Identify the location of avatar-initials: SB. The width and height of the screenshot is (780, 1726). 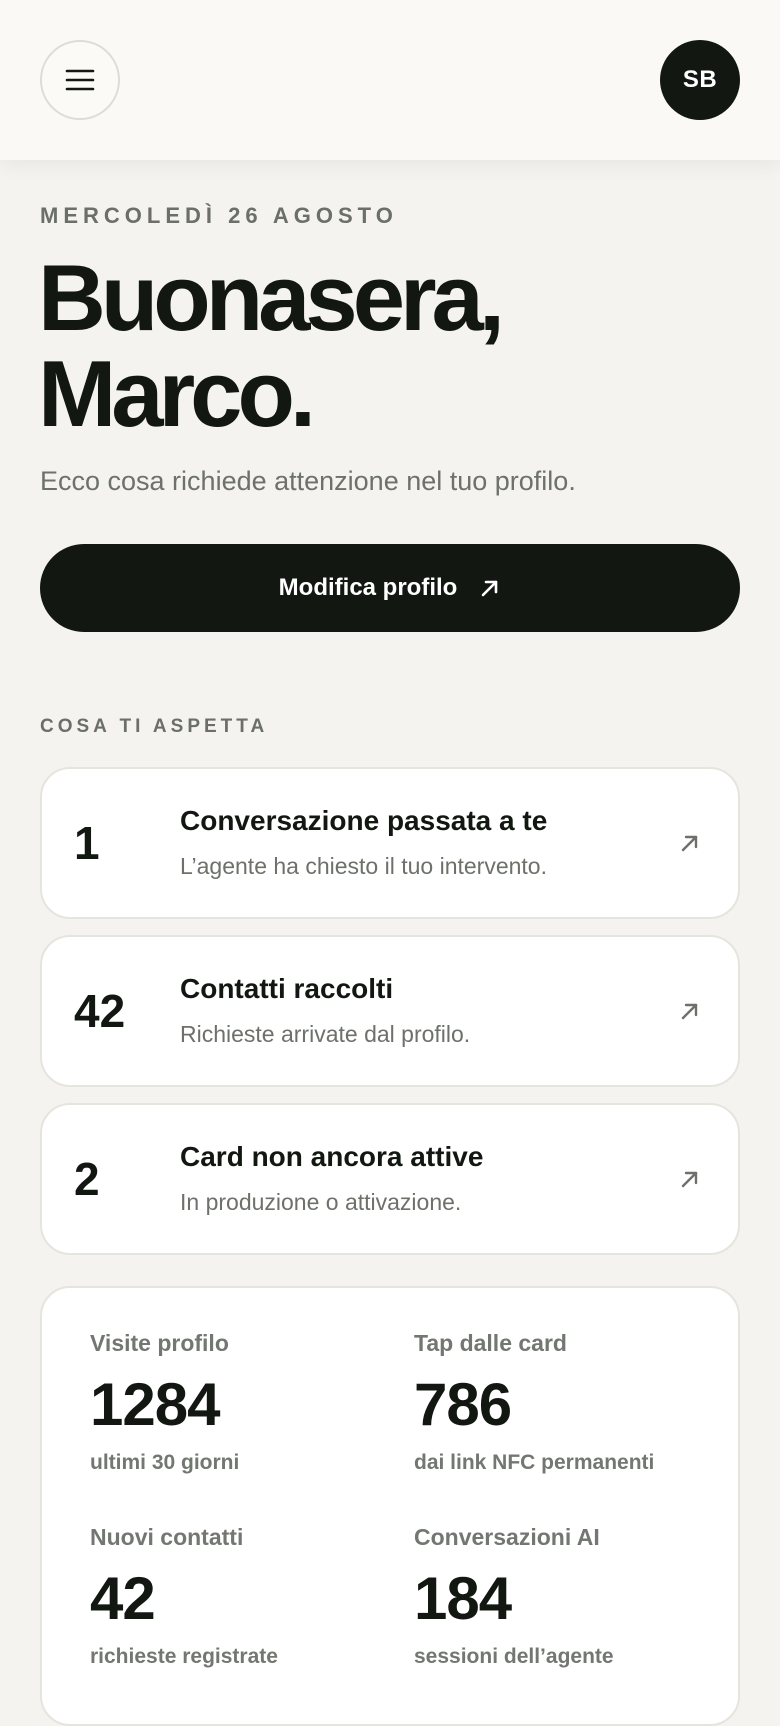
(700, 79).